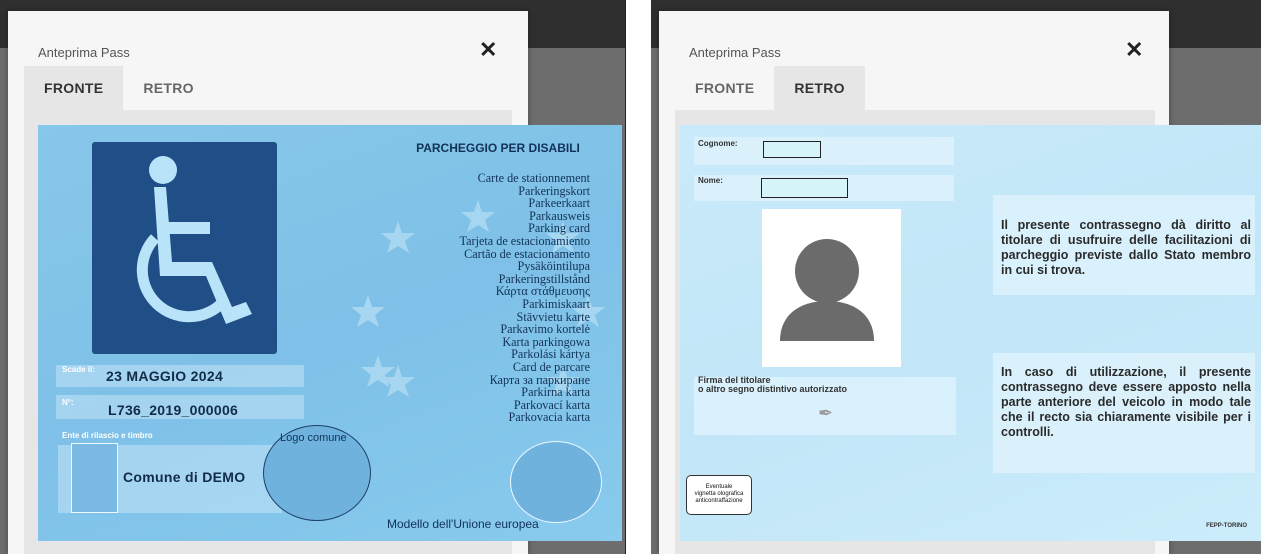  I want to click on lang-item: Parkeerkaart, so click(559, 203).